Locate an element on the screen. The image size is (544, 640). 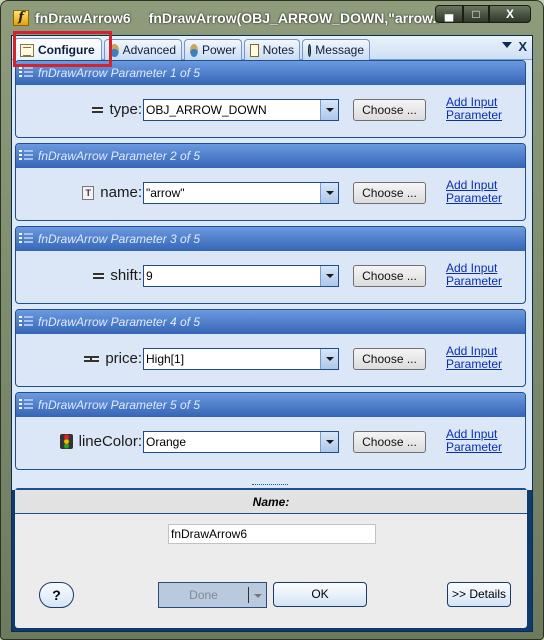
double-line-icon is located at coordinates (92, 358).